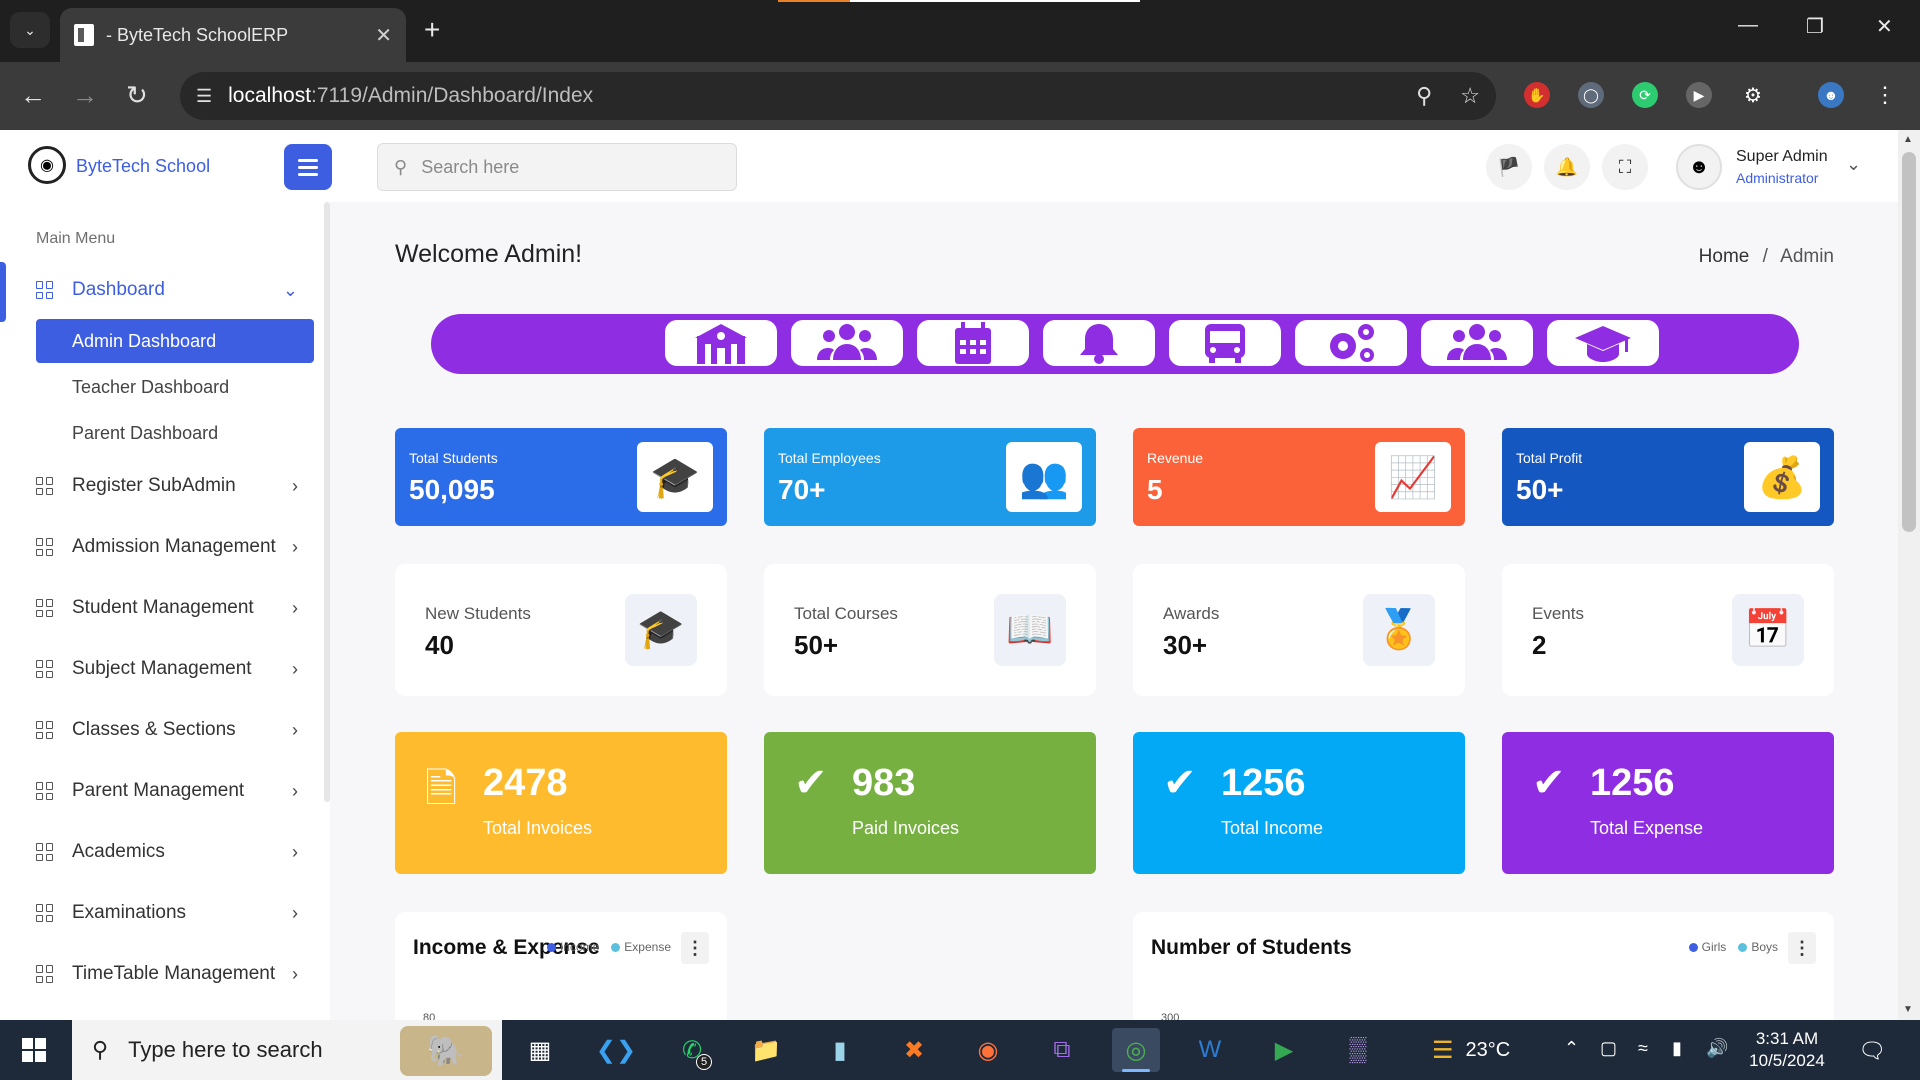 The image size is (1920, 1080). Describe the element at coordinates (1136, 1050) in the screenshot. I see `chrome-icon: ◎` at that location.